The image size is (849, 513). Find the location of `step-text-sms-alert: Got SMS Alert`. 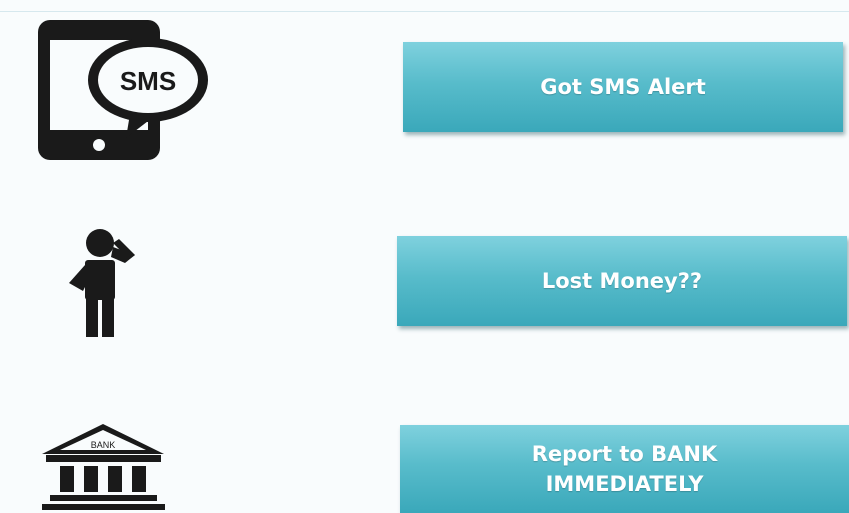

step-text-sms-alert: Got SMS Alert is located at coordinates (623, 86).